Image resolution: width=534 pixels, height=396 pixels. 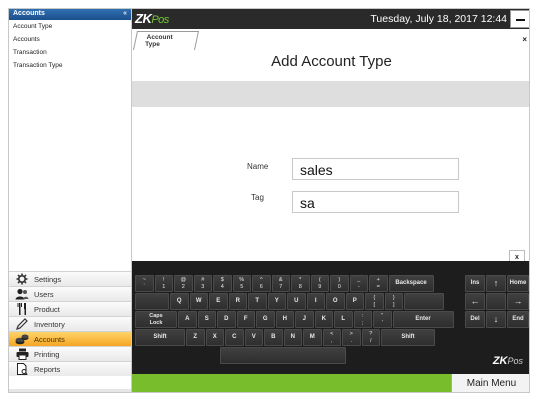 What do you see at coordinates (393, 301) in the screenshot?
I see `key-]: }]` at bounding box center [393, 301].